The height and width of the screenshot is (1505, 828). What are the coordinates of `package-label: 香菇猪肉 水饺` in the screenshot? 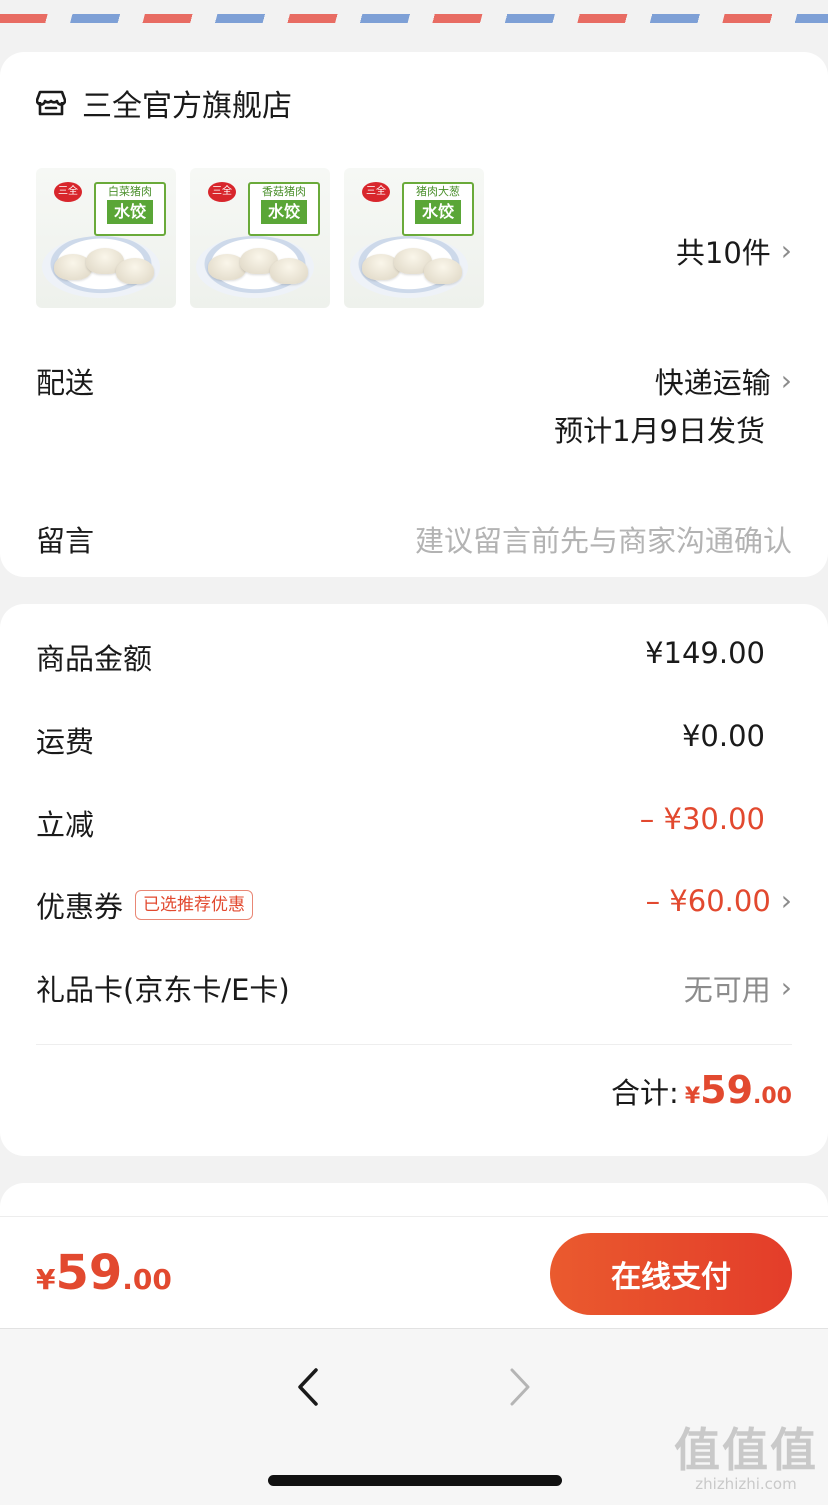 It's located at (284, 209).